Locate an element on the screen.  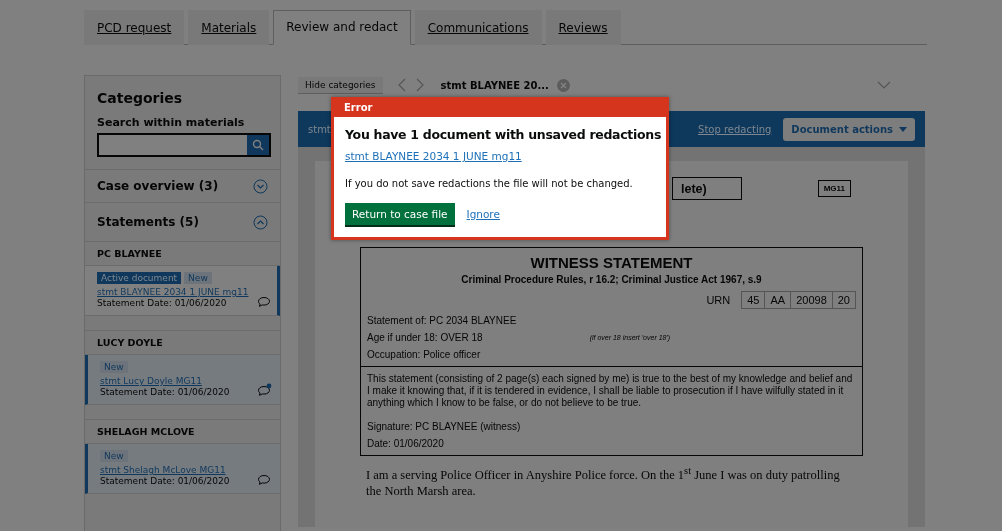
form-title-box: lete) is located at coordinates (707, 188).